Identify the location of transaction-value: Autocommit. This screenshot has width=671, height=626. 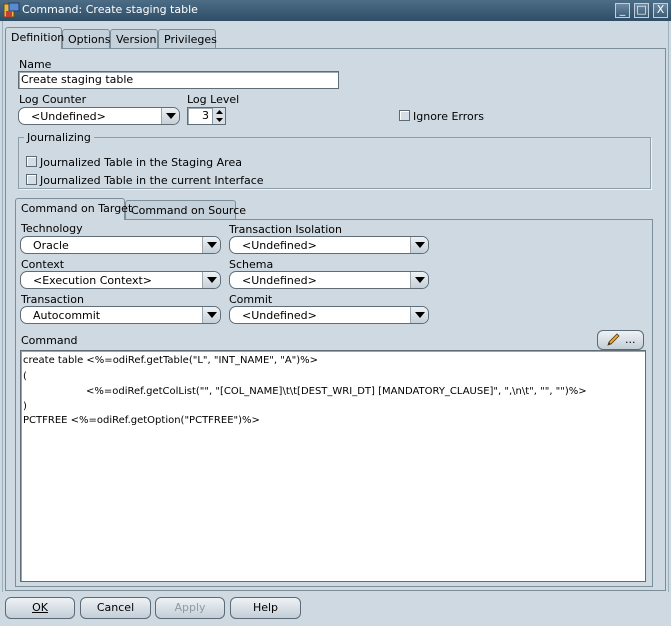
(67, 315).